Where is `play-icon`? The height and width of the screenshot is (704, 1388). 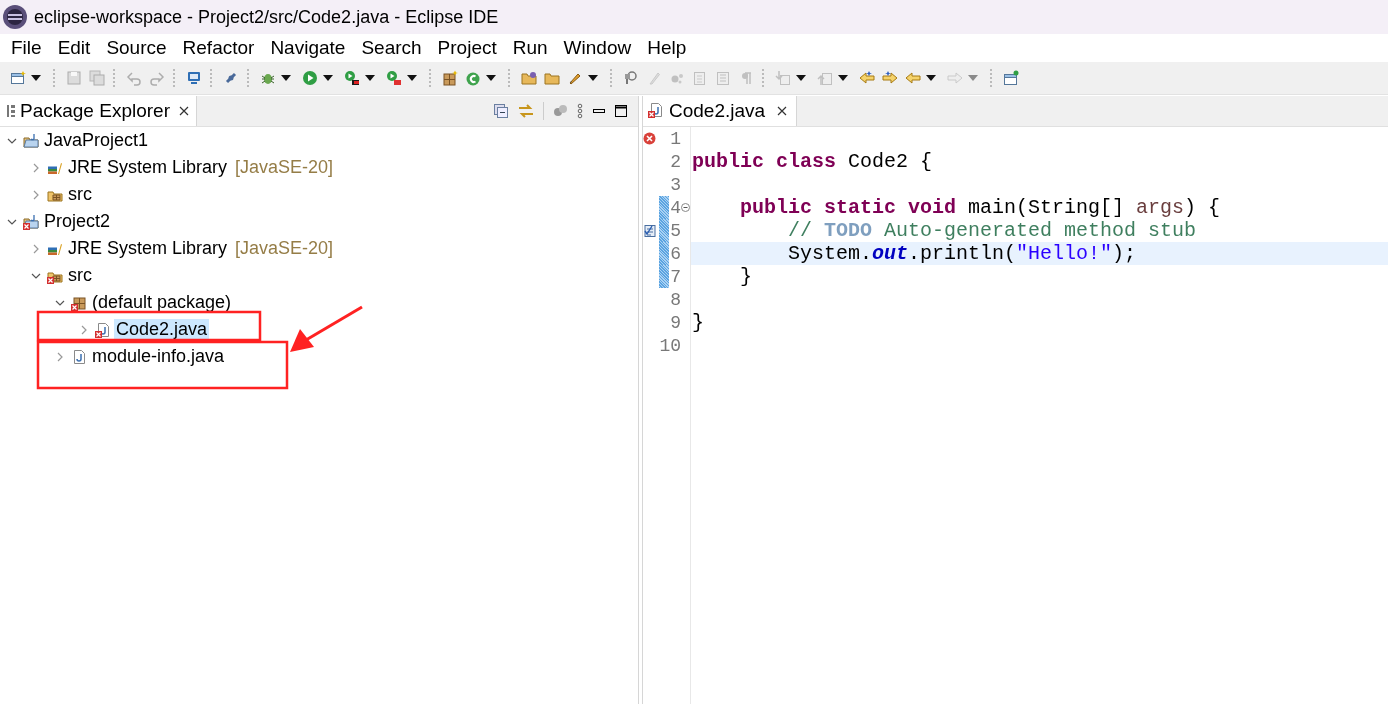
play-icon is located at coordinates (309, 78).